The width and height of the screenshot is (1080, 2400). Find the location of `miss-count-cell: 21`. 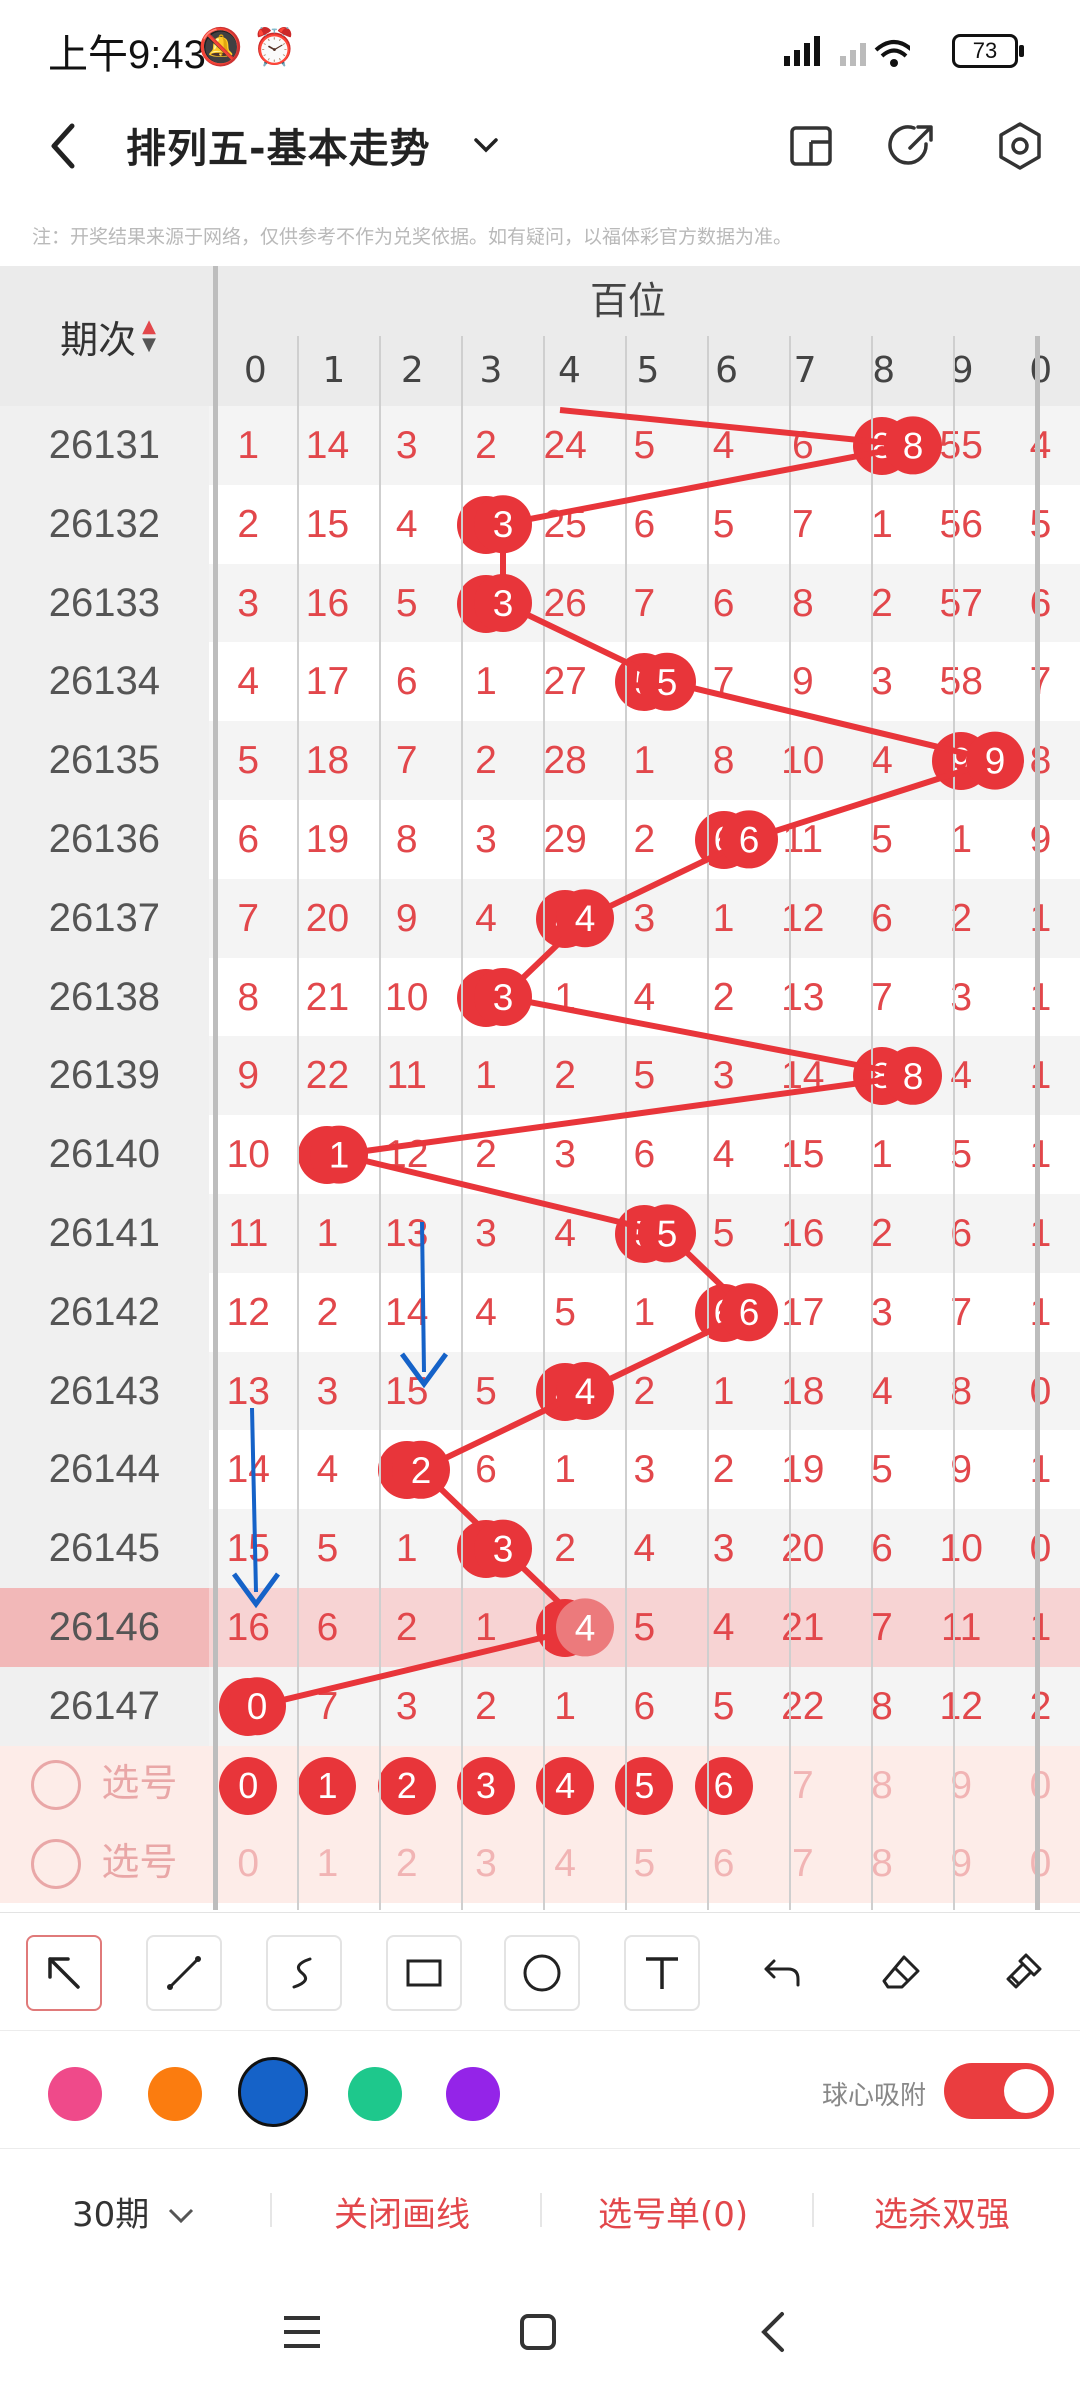

miss-count-cell: 21 is located at coordinates (803, 1627).